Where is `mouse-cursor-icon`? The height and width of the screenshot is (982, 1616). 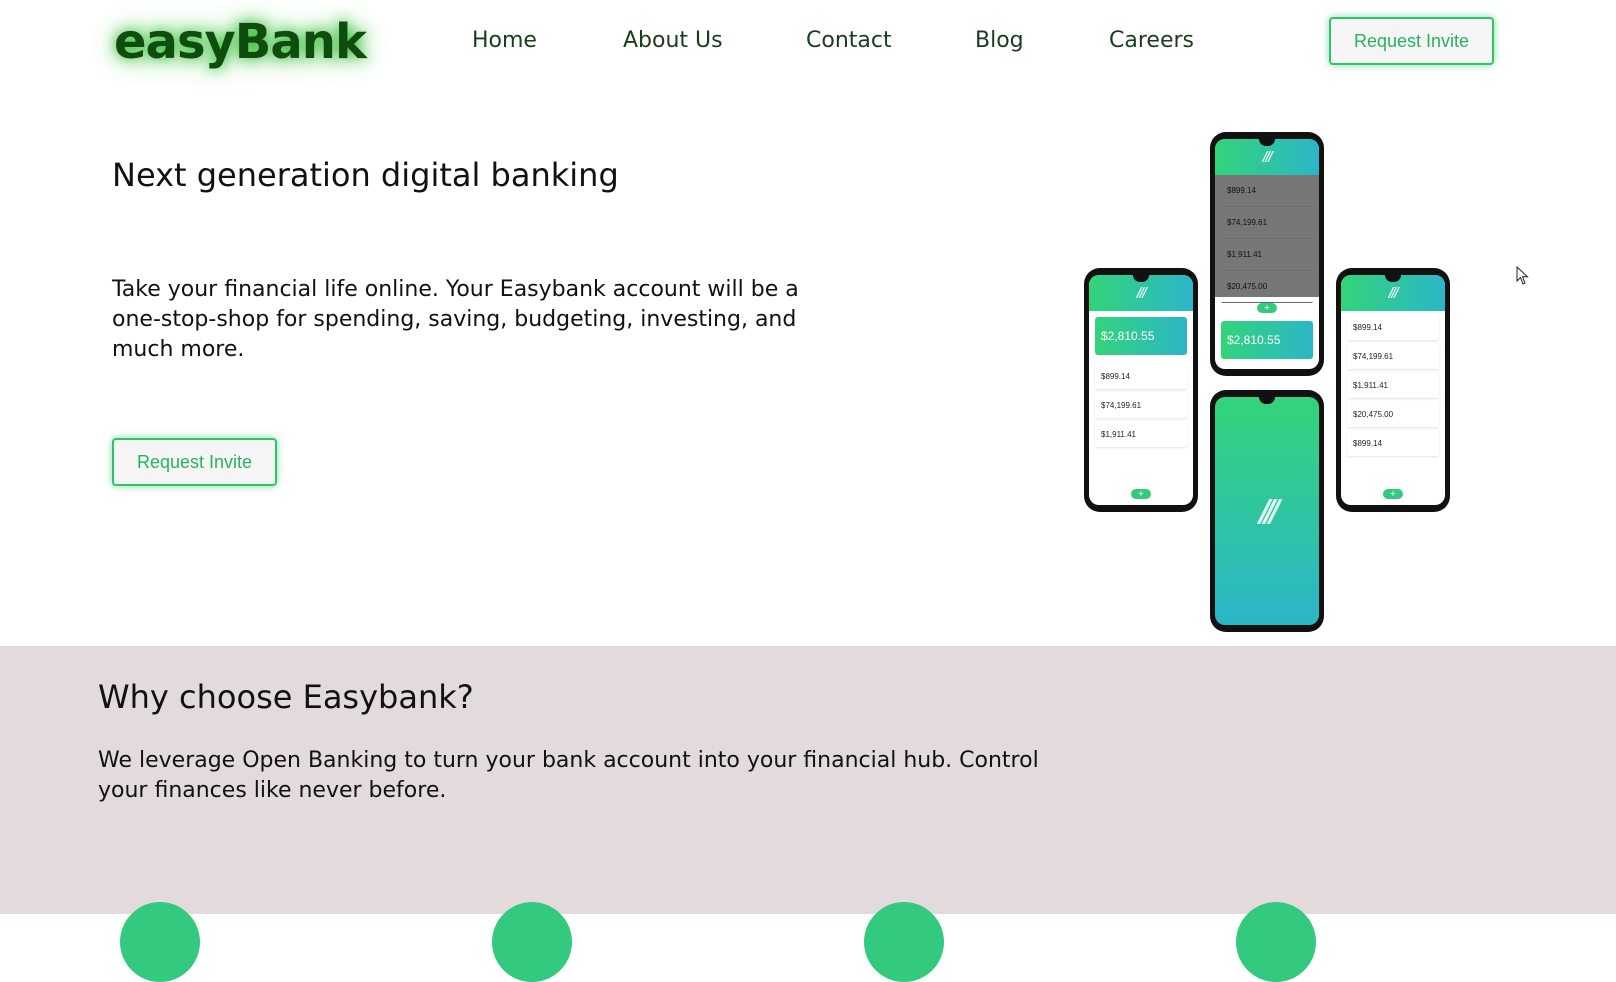
mouse-cursor-icon is located at coordinates (1522, 275).